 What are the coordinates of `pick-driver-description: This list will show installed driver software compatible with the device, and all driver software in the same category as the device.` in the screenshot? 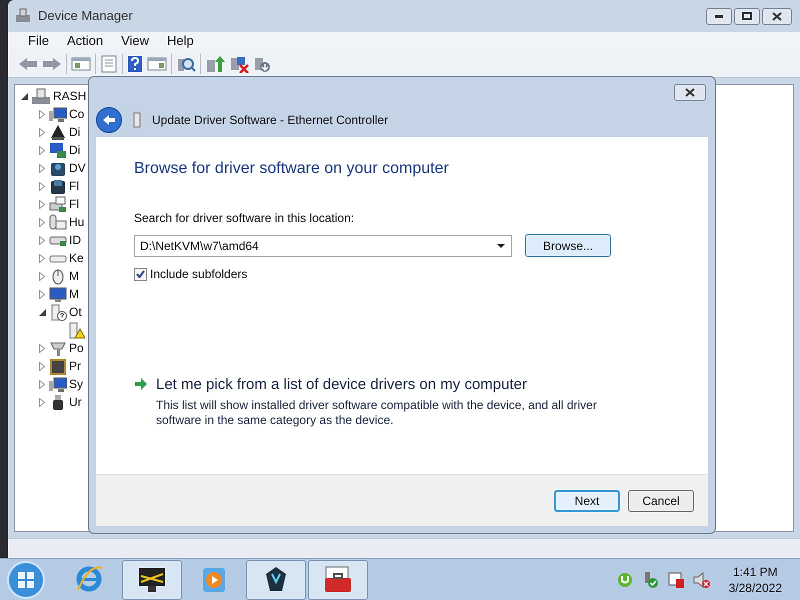 It's located at (377, 413).